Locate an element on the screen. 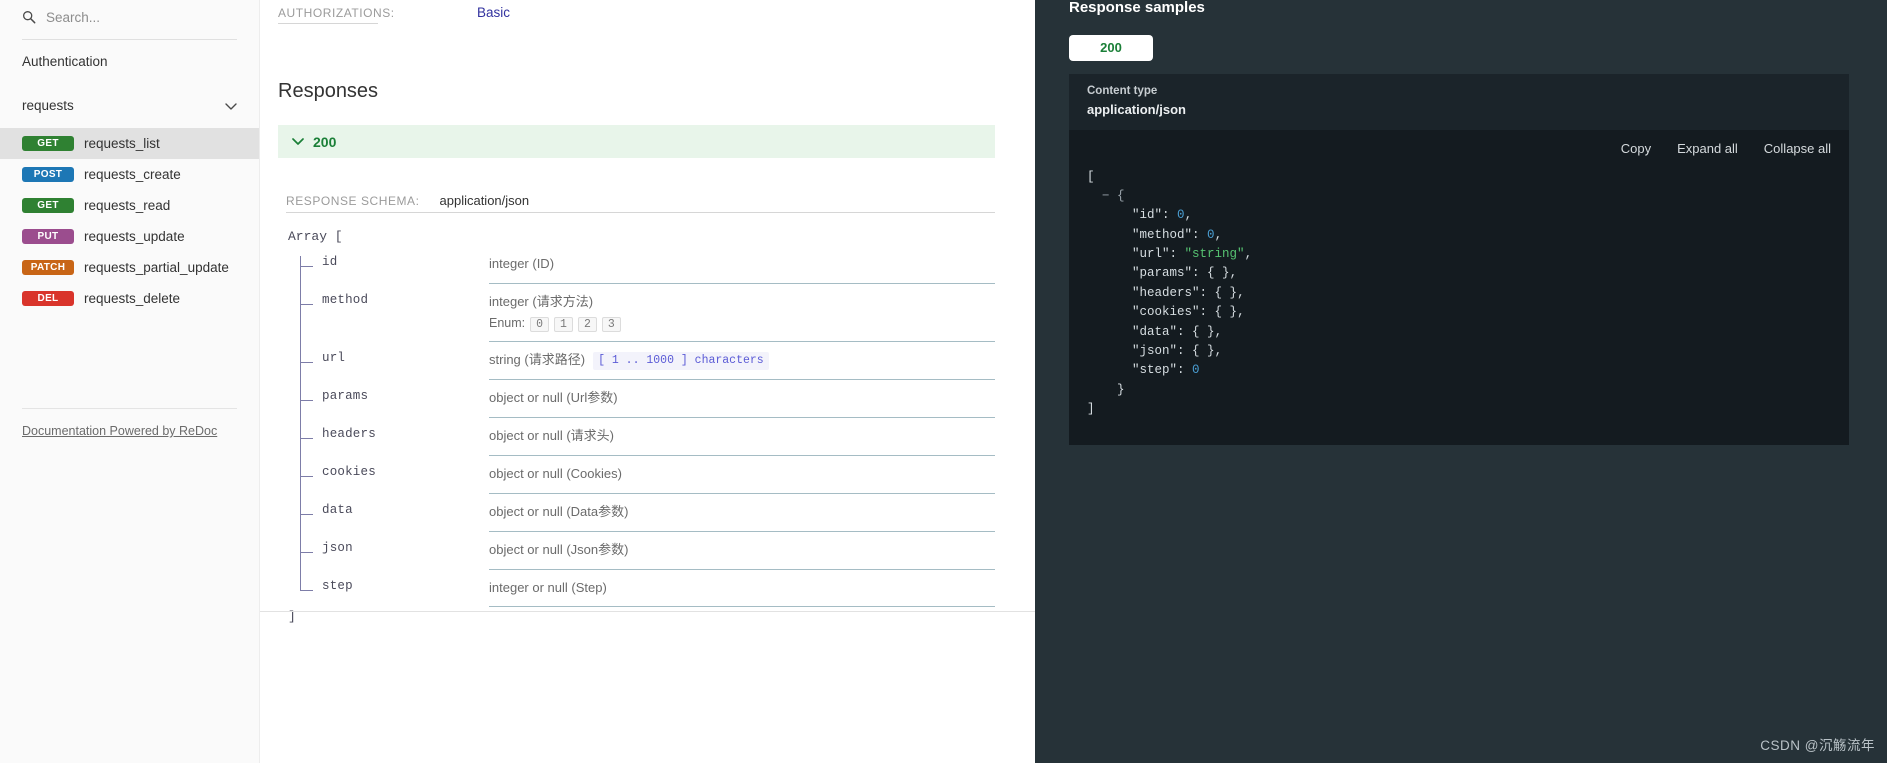  schema-field-name: params is located at coordinates (345, 396).